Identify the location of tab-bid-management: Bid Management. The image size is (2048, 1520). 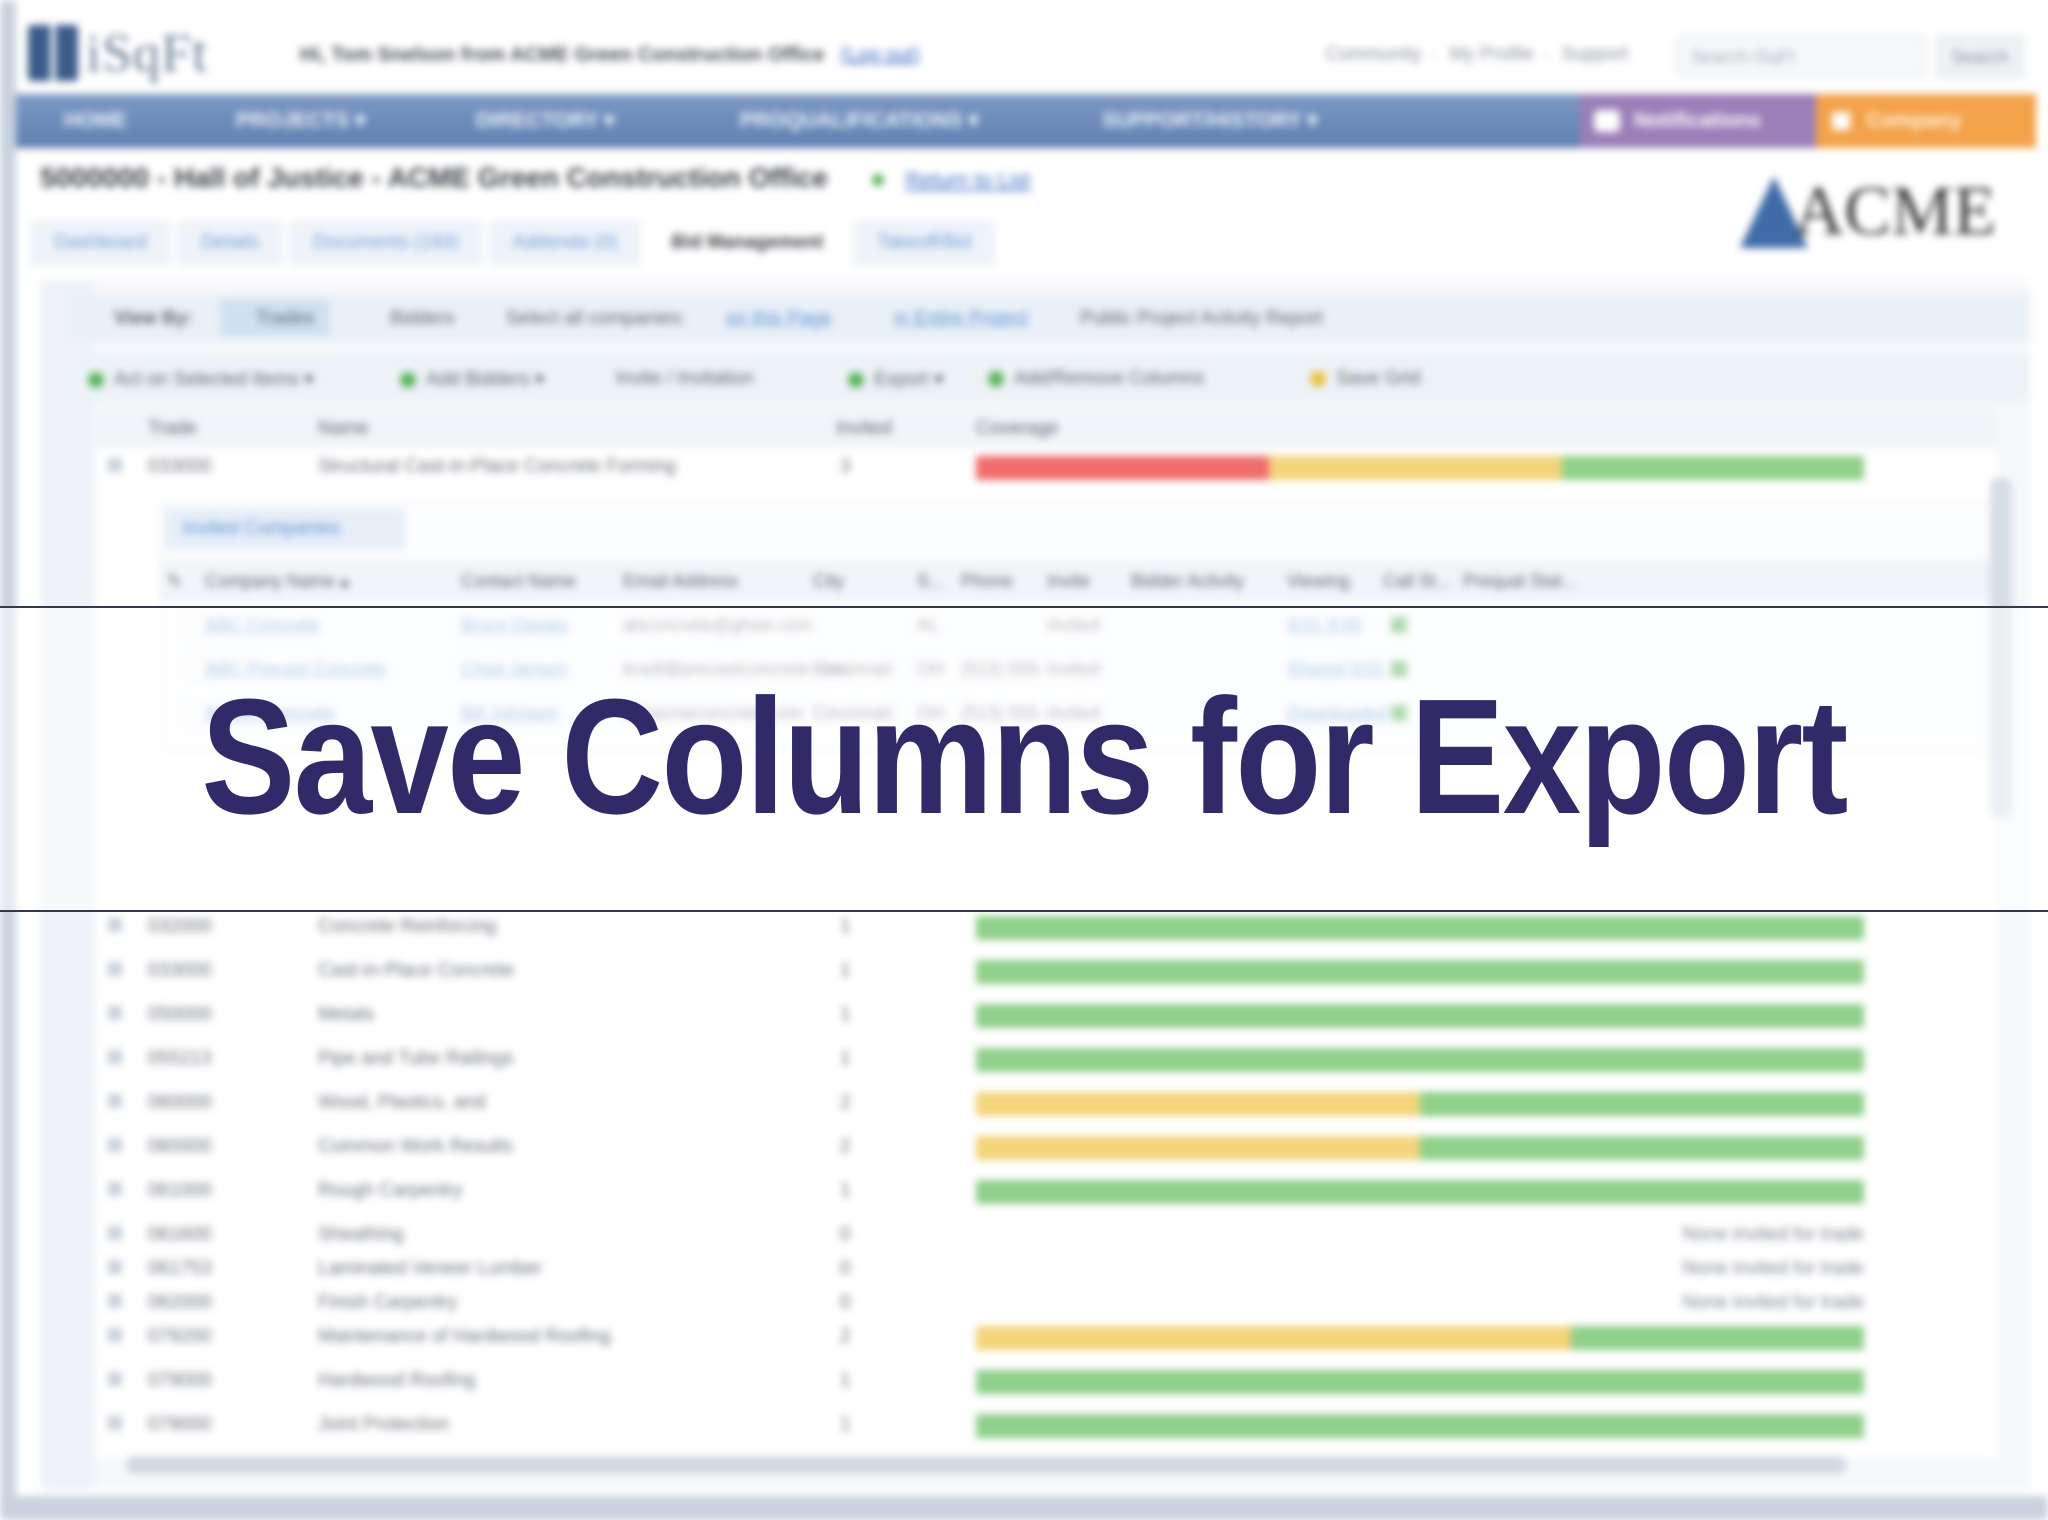
(747, 243).